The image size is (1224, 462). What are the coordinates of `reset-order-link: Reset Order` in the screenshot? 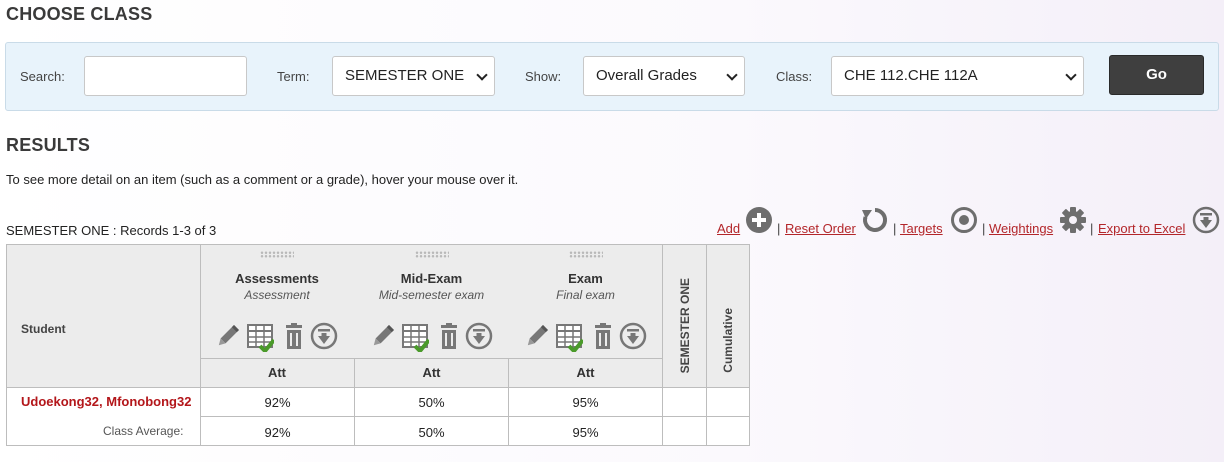 It's located at (820, 228).